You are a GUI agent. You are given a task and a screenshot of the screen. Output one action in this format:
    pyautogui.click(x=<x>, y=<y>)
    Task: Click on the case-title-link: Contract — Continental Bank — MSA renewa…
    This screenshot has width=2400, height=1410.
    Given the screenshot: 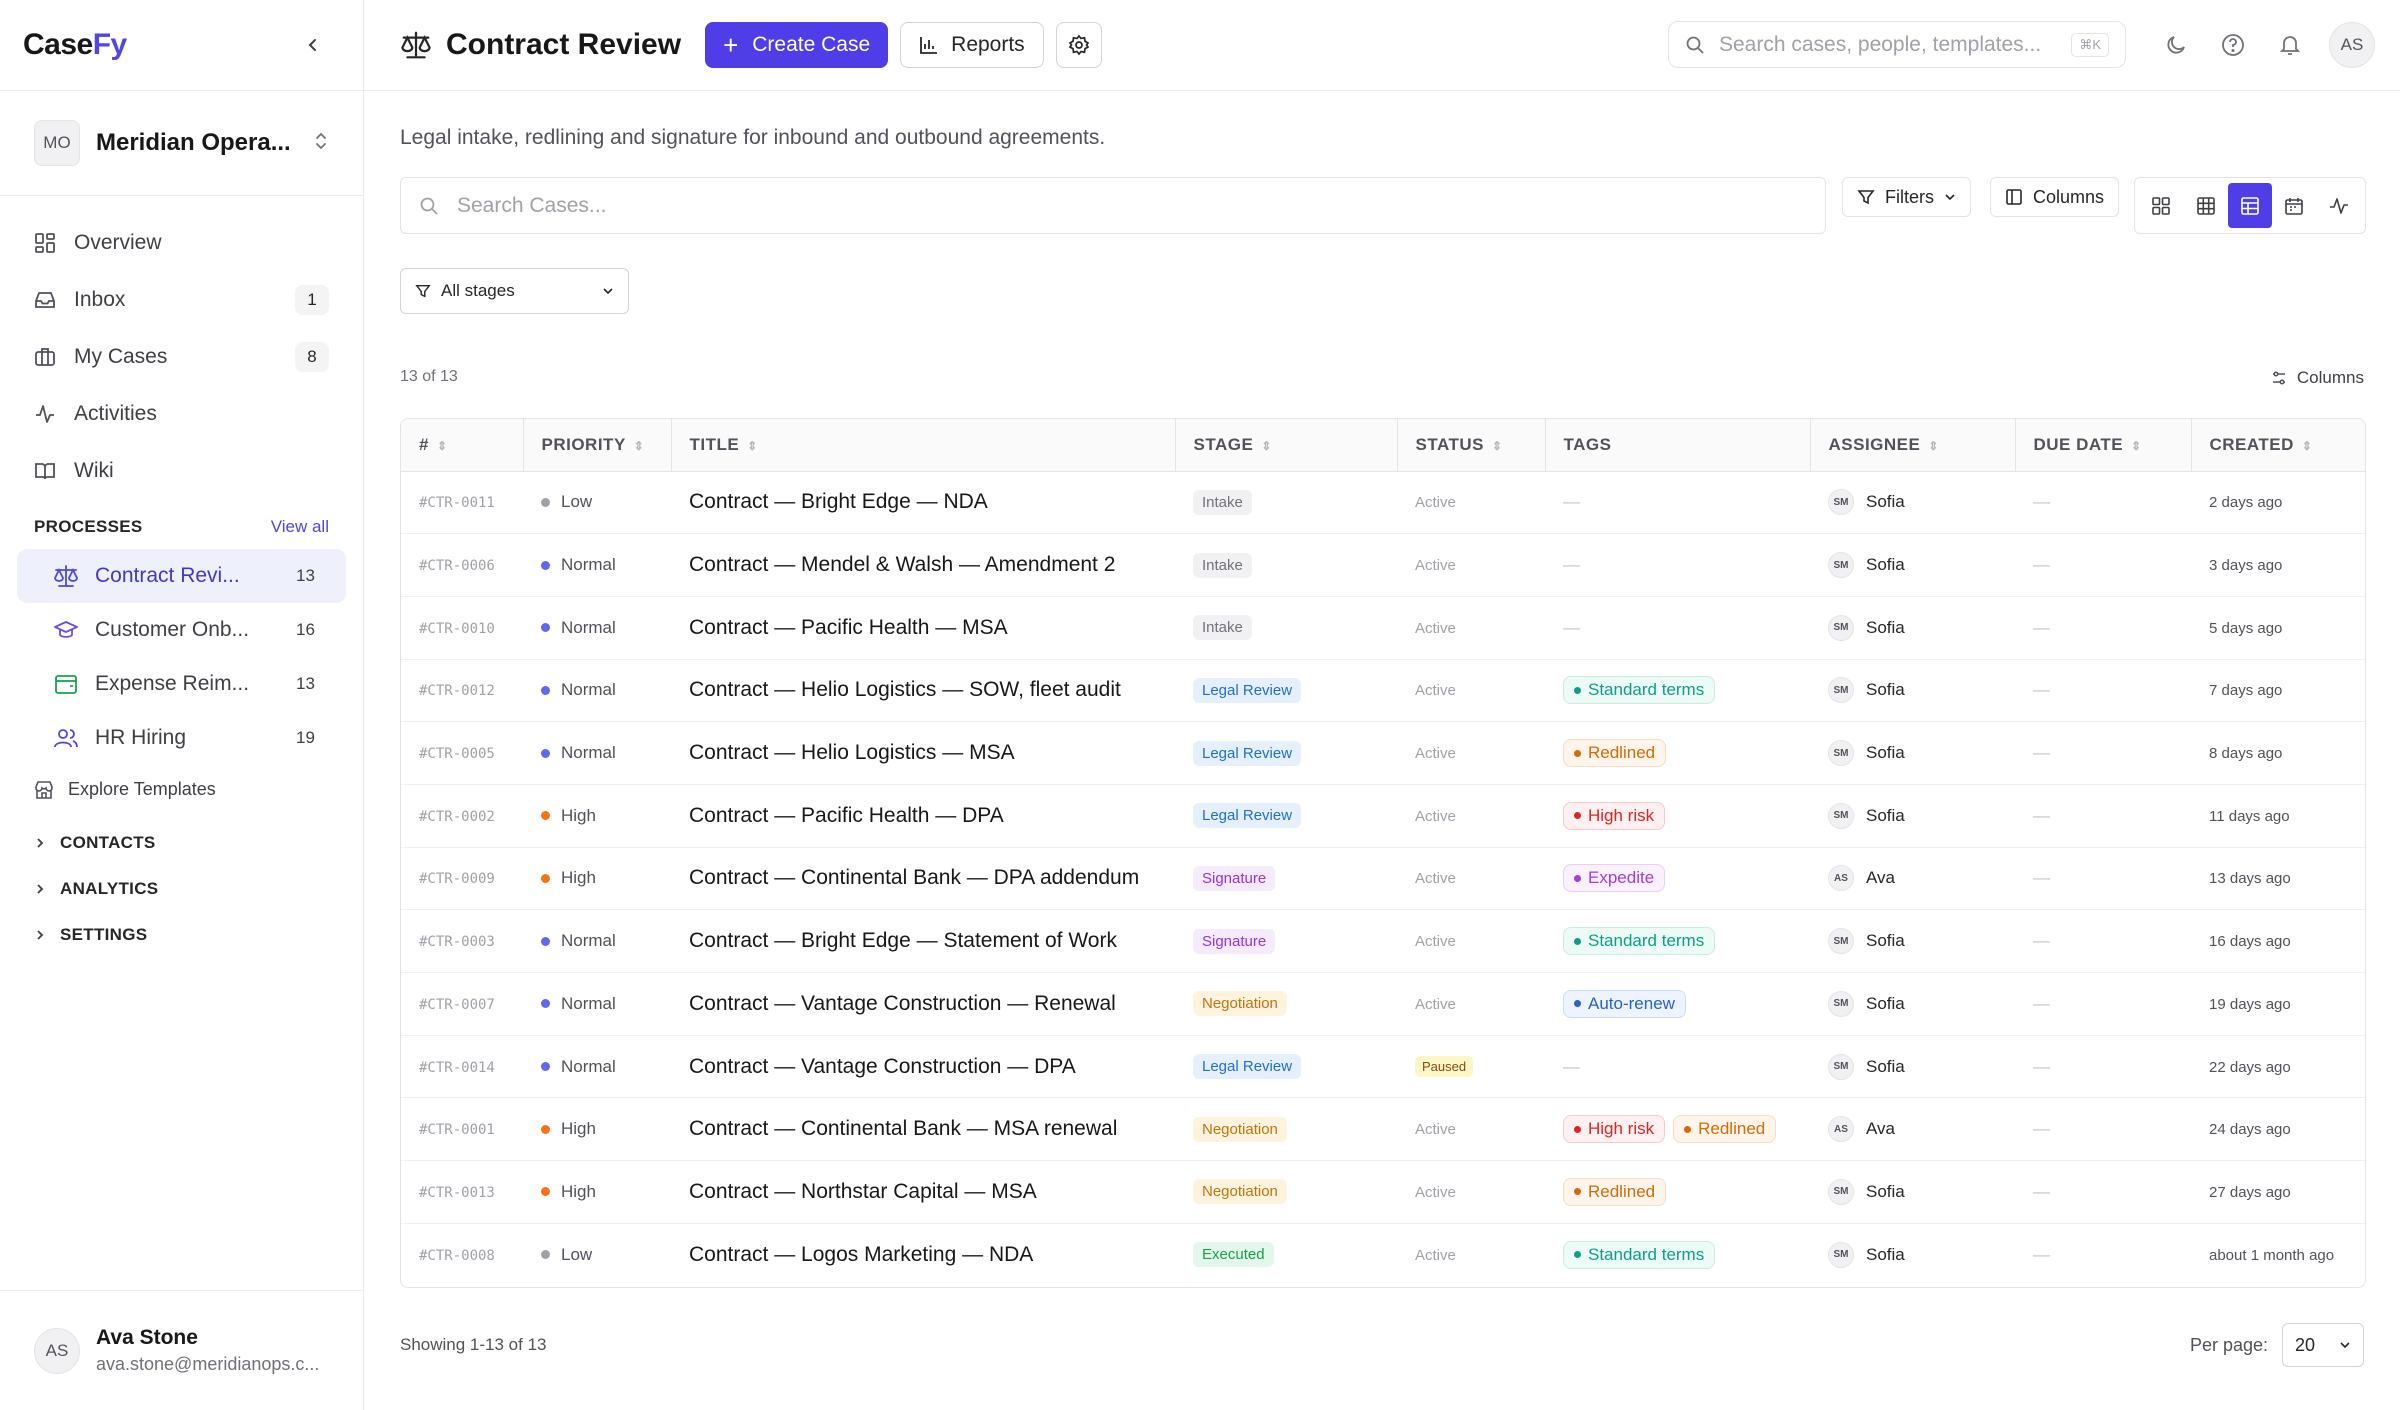 What is the action you would take?
    pyautogui.click(x=903, y=1128)
    